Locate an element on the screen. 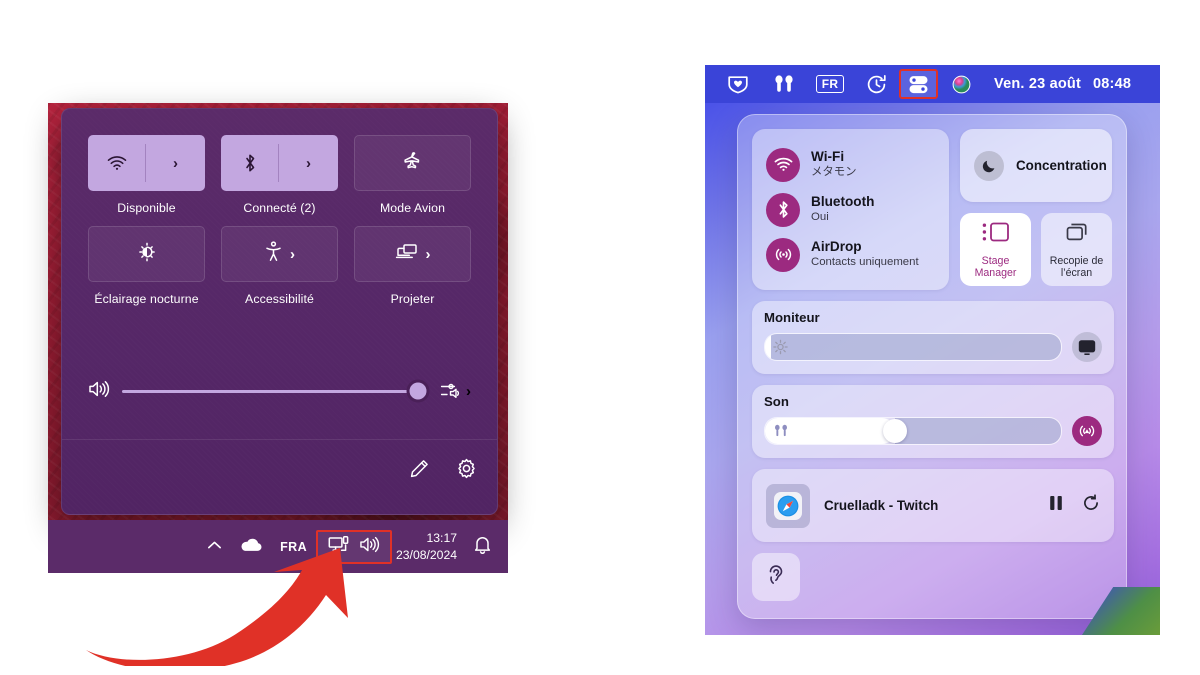 This screenshot has height=675, width=1200. bluetooth-row: Bluetooth Oui is located at coordinates (850, 209).